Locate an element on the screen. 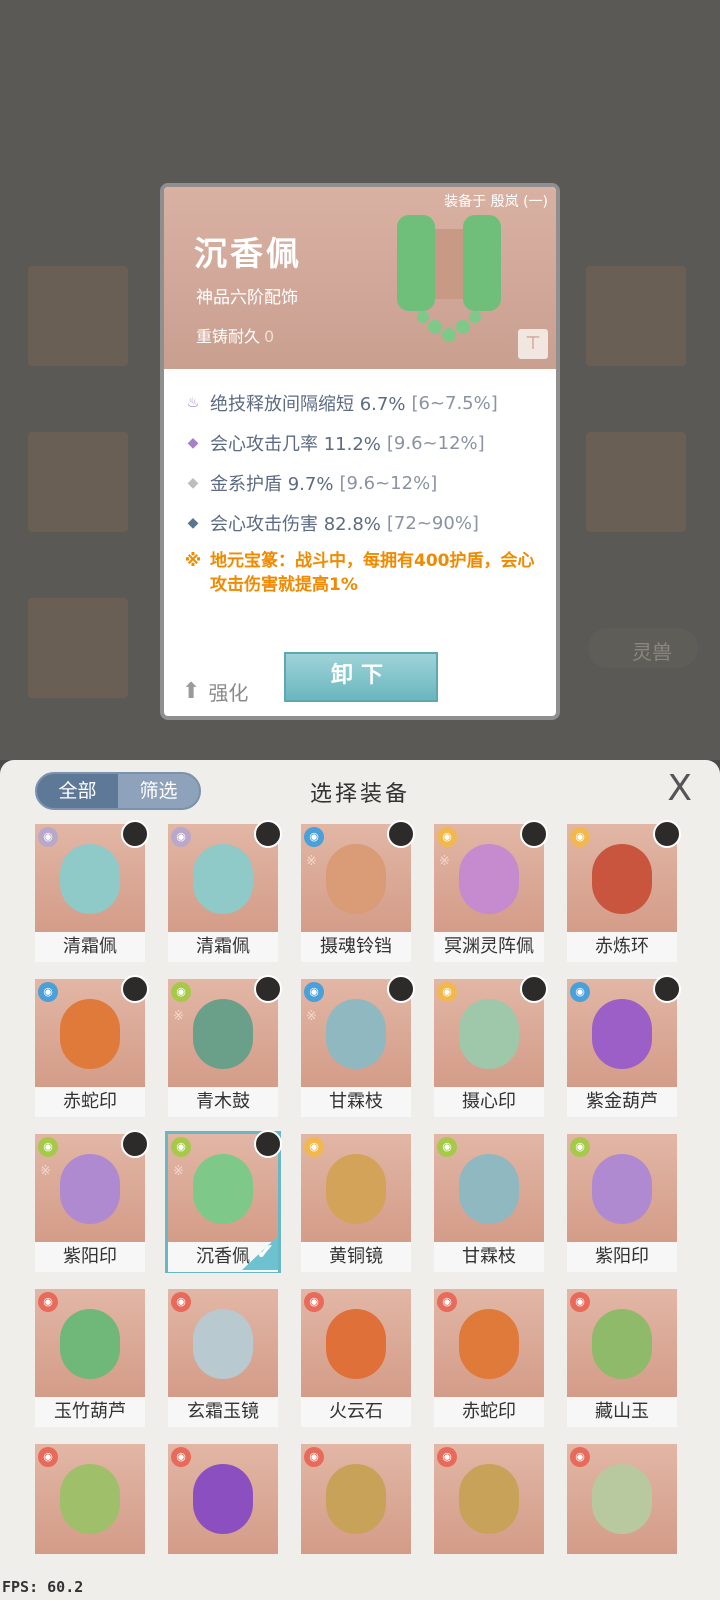  stat-label: 会心攻击伤害 82.8% is located at coordinates (295, 524).